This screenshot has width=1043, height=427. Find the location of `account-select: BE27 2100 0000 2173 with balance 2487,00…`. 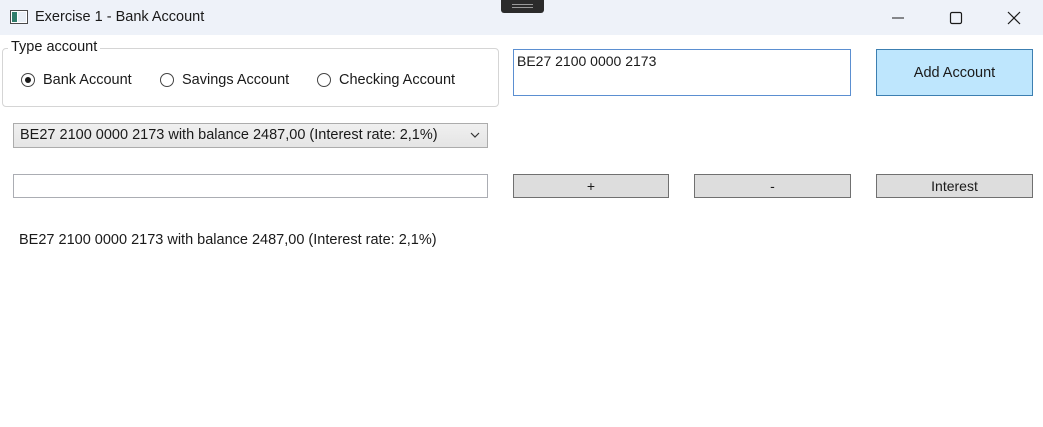

account-select: BE27 2100 0000 2173 with balance 2487,00… is located at coordinates (250, 135).